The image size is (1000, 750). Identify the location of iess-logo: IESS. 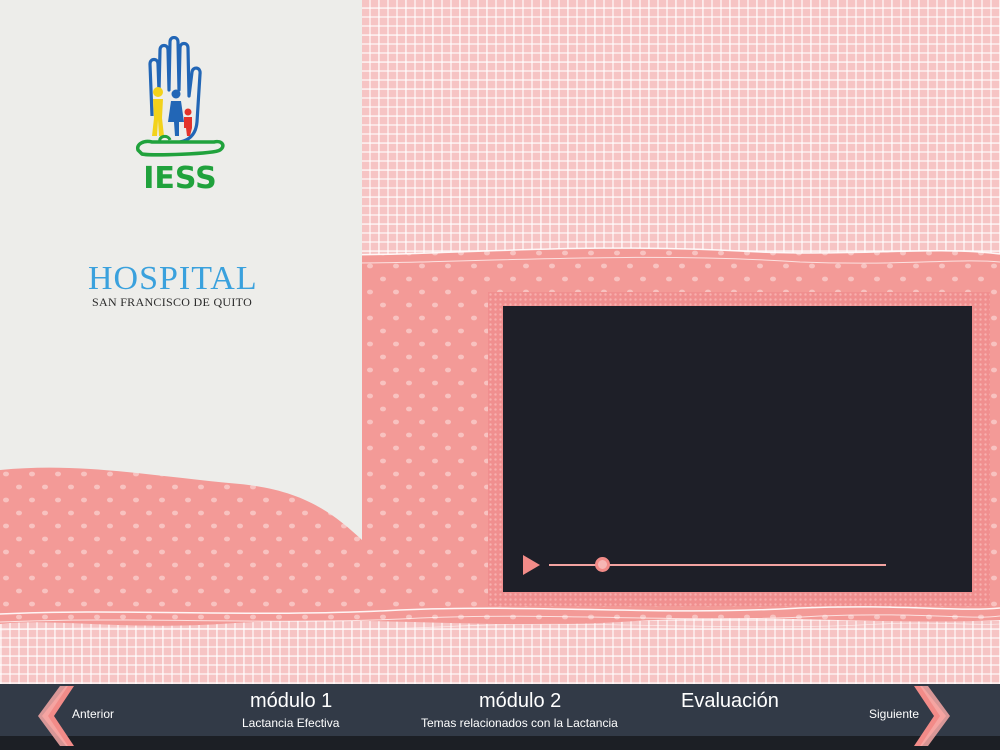
(180, 114).